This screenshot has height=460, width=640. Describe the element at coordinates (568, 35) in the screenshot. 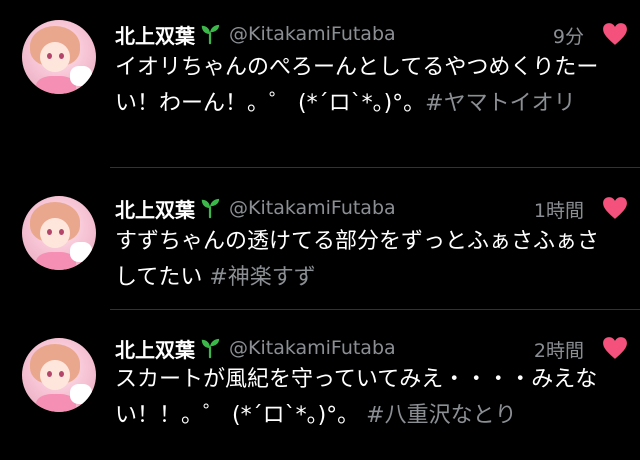

I see `tweet-timestamp: 9分` at that location.